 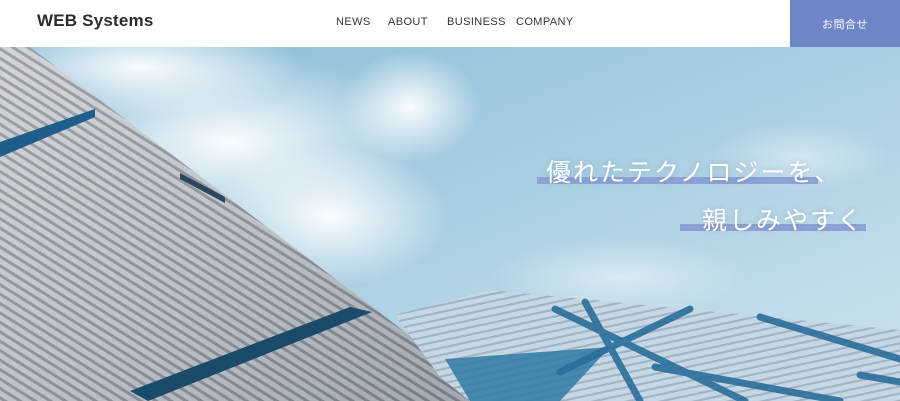 I want to click on hero-tagline-line1: 優れたテクノロジーを、, so click(x=694, y=173).